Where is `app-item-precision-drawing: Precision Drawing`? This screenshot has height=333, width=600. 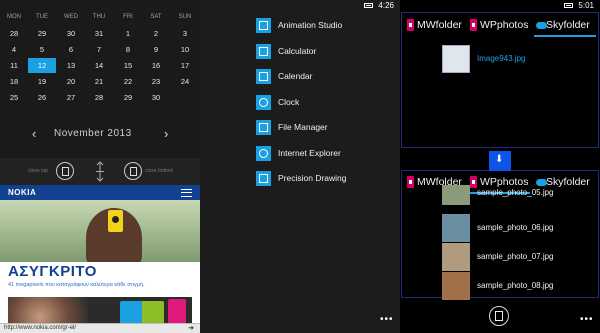
app-item-precision-drawing: Precision Drawing is located at coordinates (326, 179).